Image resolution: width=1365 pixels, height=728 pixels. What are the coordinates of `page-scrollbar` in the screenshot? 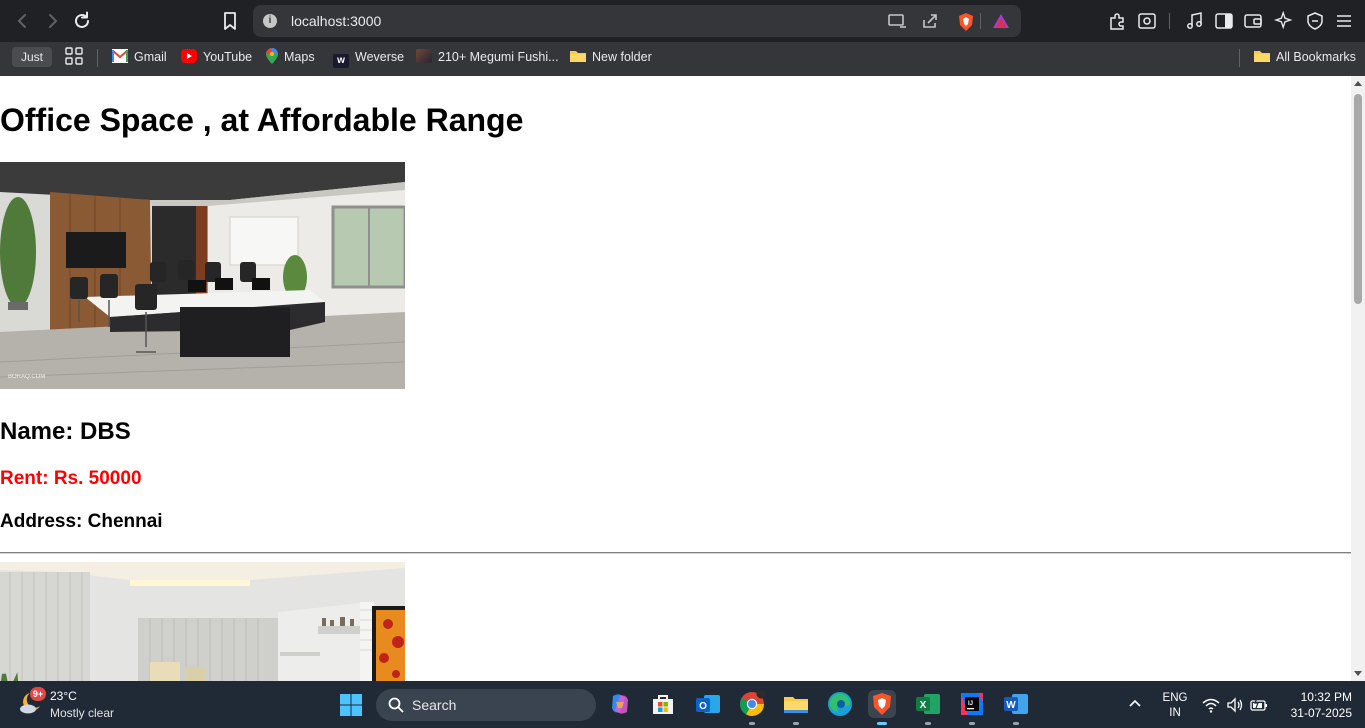 It's located at (1358, 378).